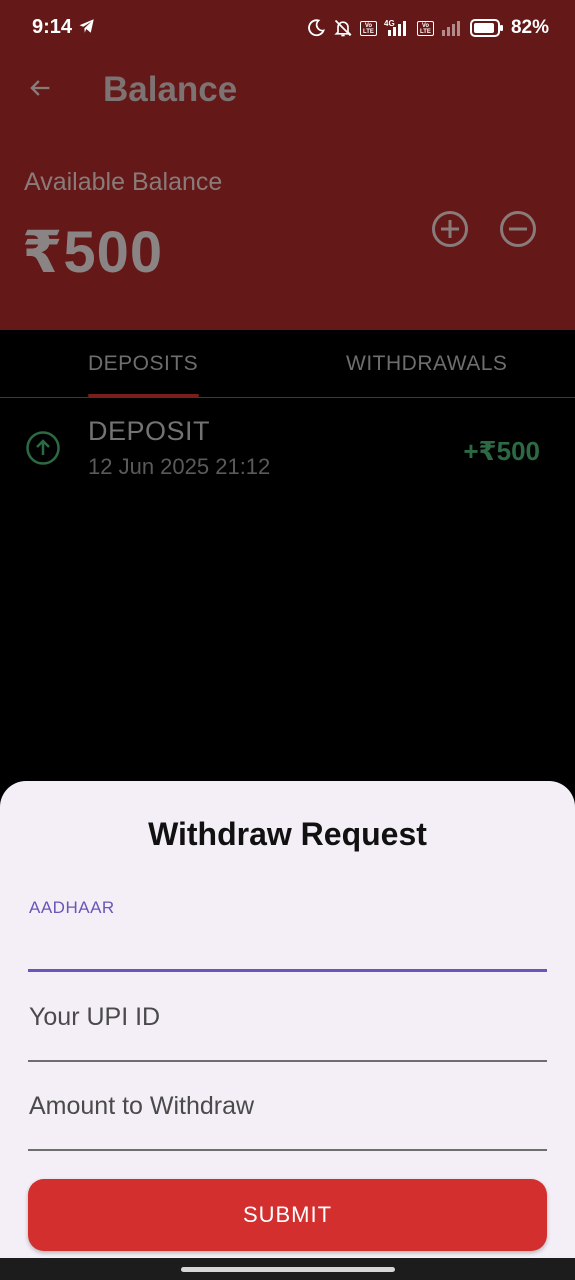 This screenshot has width=575, height=1280. What do you see at coordinates (287, 1150) in the screenshot?
I see `amount-underline` at bounding box center [287, 1150].